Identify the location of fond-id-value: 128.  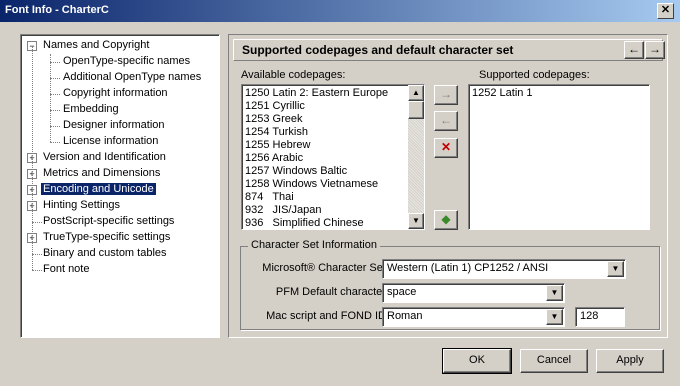
(589, 316).